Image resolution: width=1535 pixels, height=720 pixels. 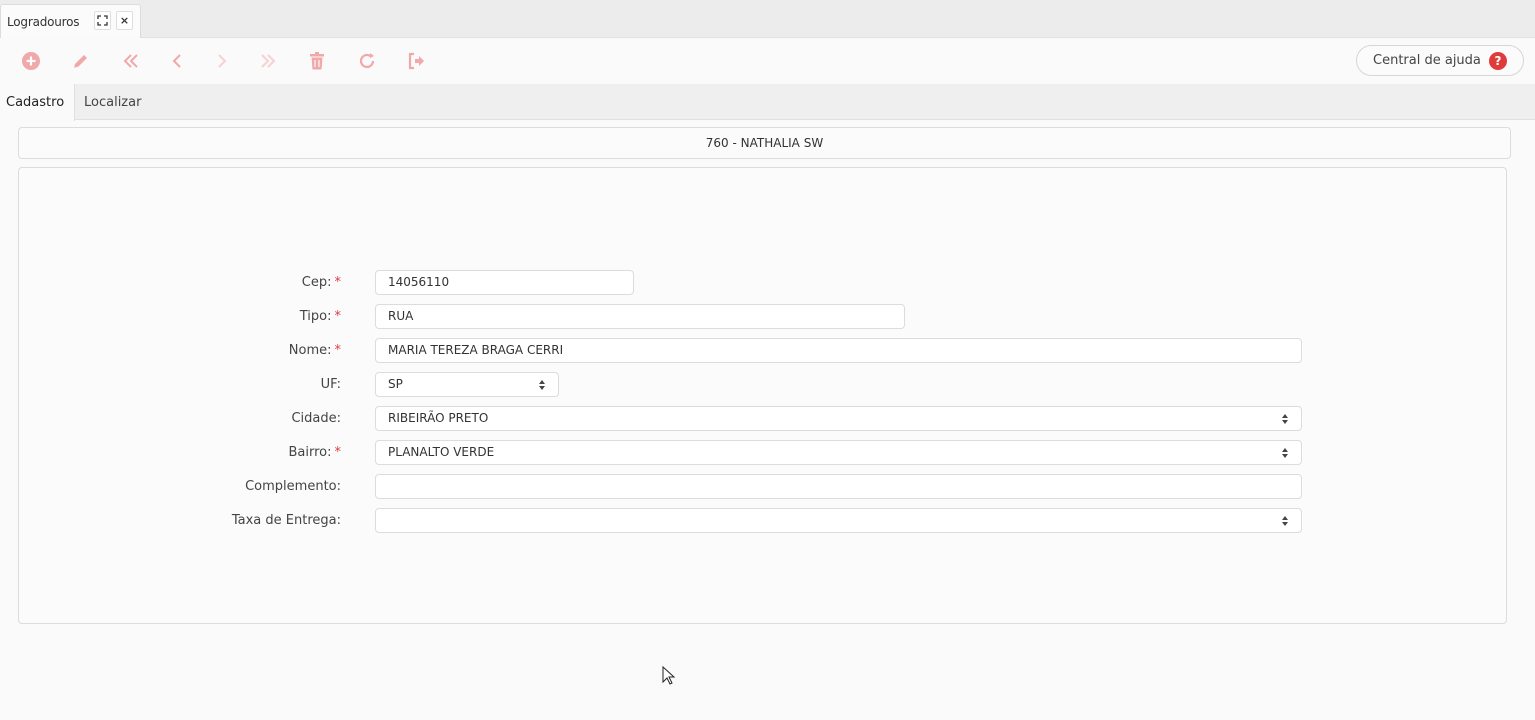 What do you see at coordinates (767, 102) in the screenshot?
I see `form-tabs: Cadastro Localizar` at bounding box center [767, 102].